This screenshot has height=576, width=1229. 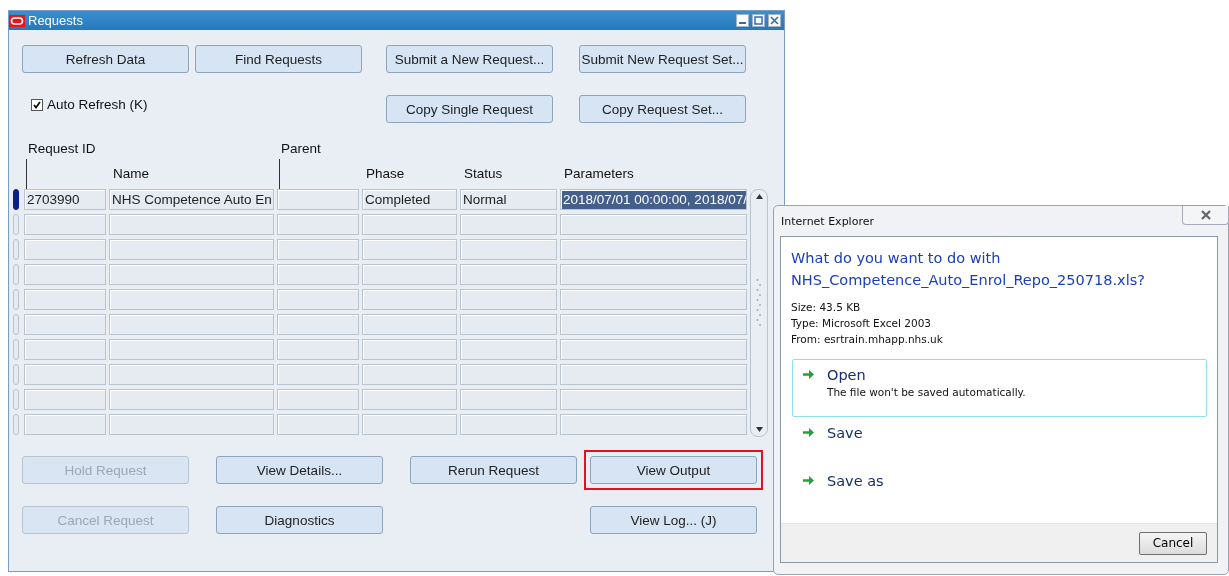 What do you see at coordinates (105, 59) in the screenshot?
I see `action-button: Refresh Data` at bounding box center [105, 59].